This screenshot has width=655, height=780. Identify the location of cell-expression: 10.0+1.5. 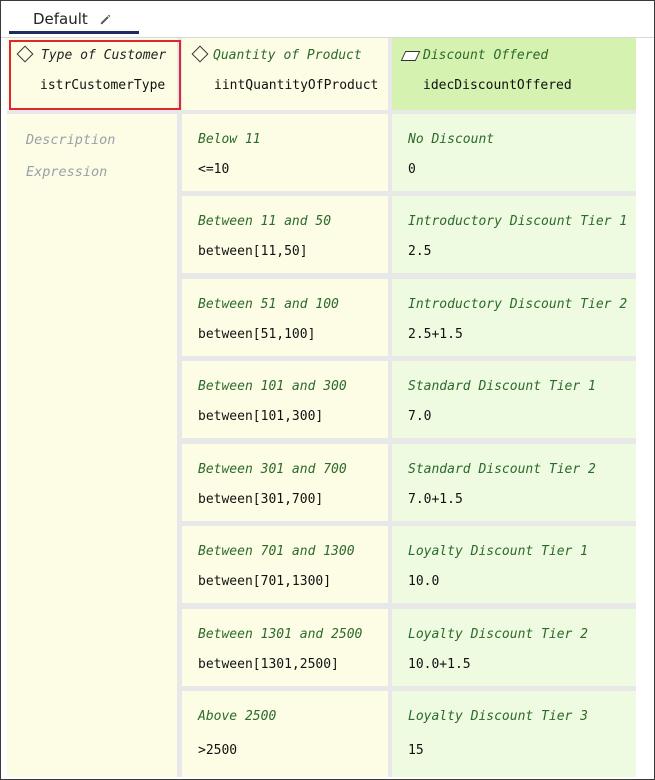
(439, 664).